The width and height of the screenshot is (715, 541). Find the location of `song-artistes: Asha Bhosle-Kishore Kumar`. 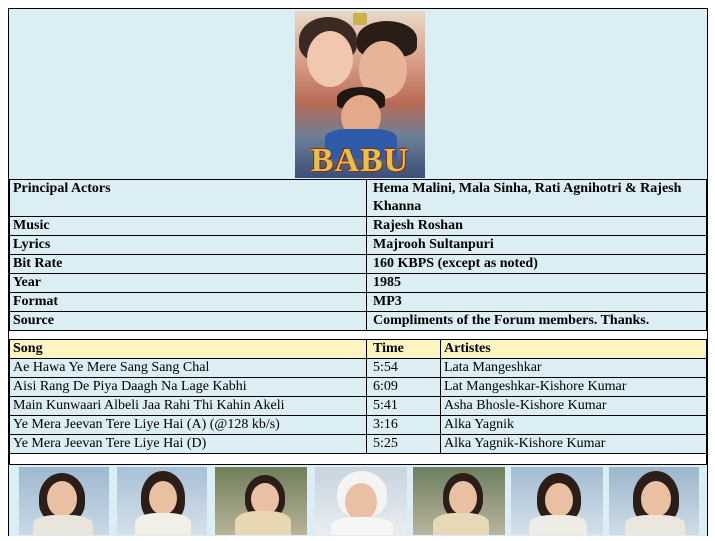

song-artistes: Asha Bhosle-Kishore Kumar is located at coordinates (573, 406).